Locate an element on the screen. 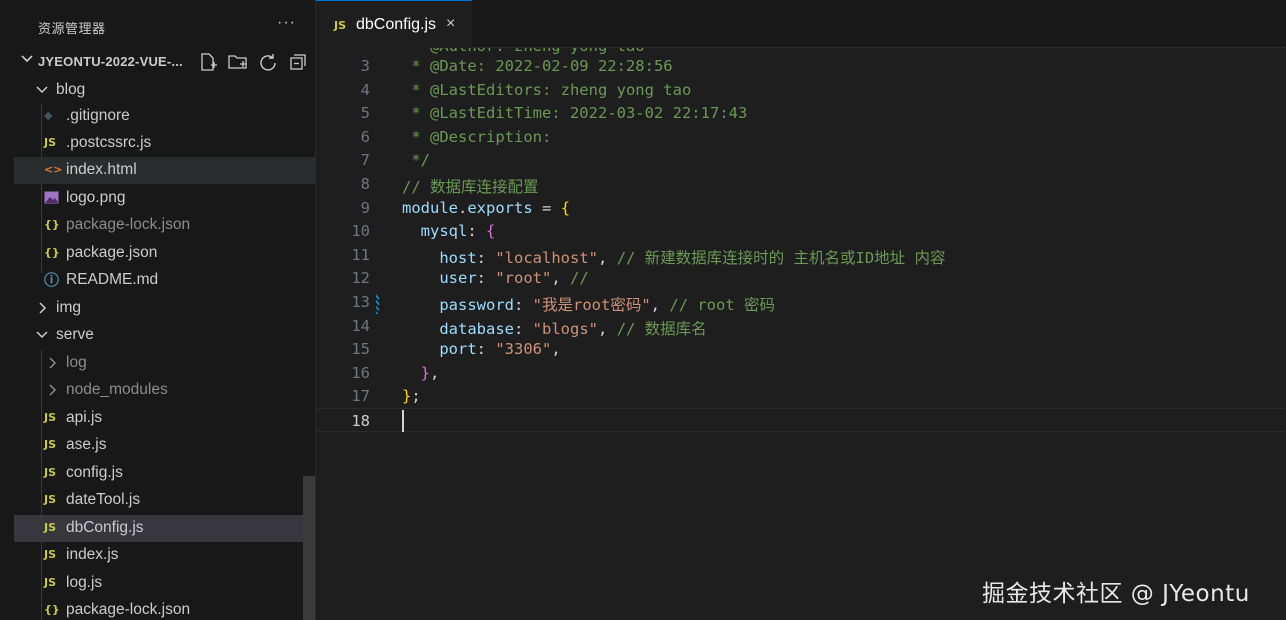 The width and height of the screenshot is (1286, 620). tab-label: dbConfig.js is located at coordinates (396, 24).